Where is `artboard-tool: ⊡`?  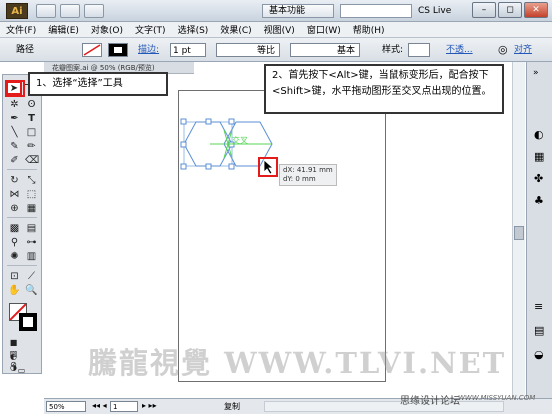 artboard-tool: ⊡ is located at coordinates (14, 276).